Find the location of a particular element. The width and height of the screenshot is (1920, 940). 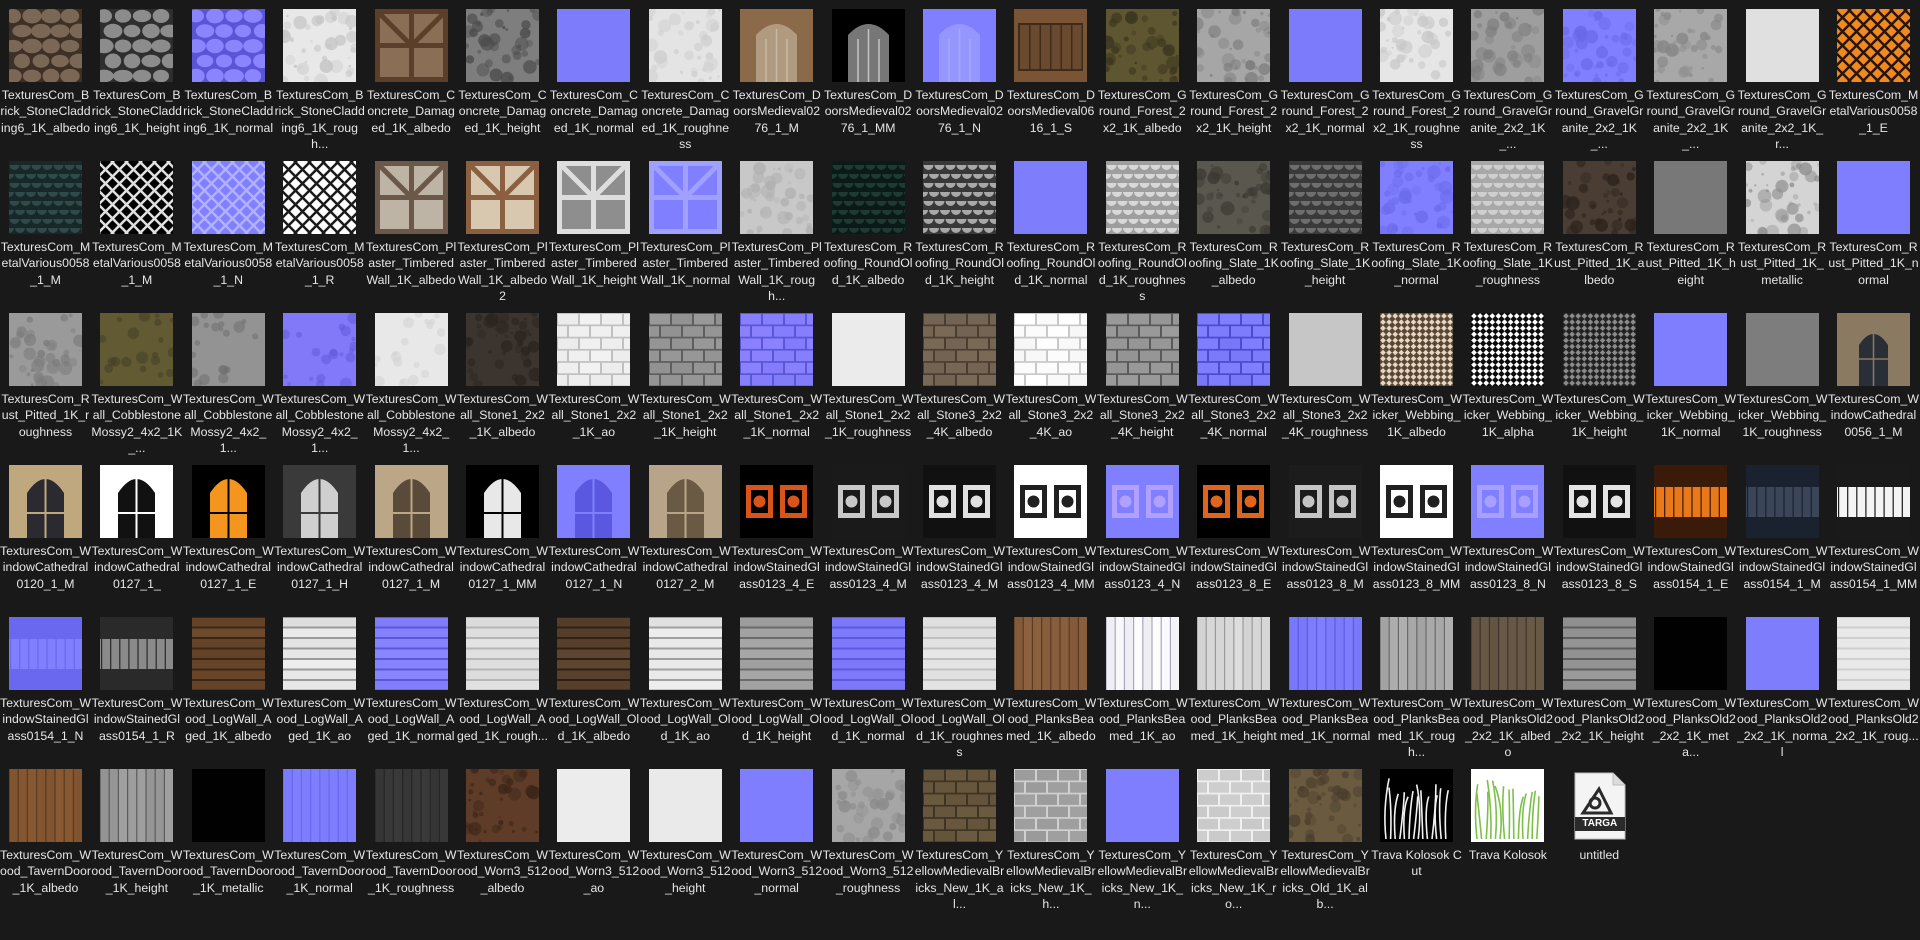

file-item: Trava Kolosok is located at coordinates (1507, 838).